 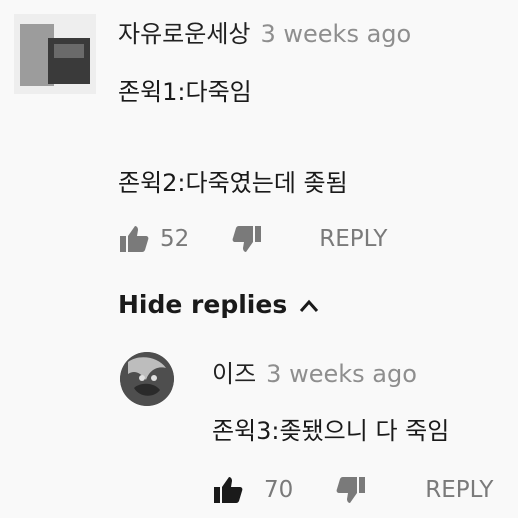 I want to click on reply-text: 존윅3:좆됐으니 다 죽임, so click(x=331, y=431).